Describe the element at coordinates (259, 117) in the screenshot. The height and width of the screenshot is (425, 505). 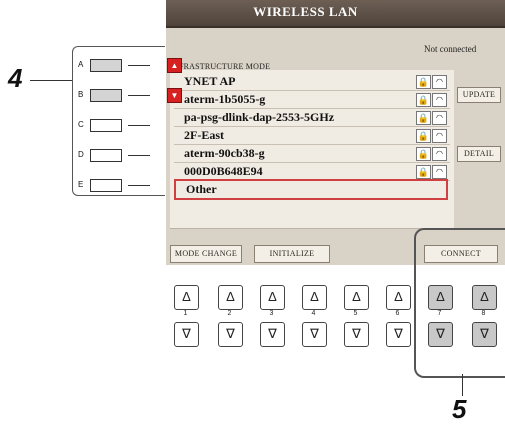
I see `network-ssid: pa-psg-dlink-dap-2553-5GHz` at that location.